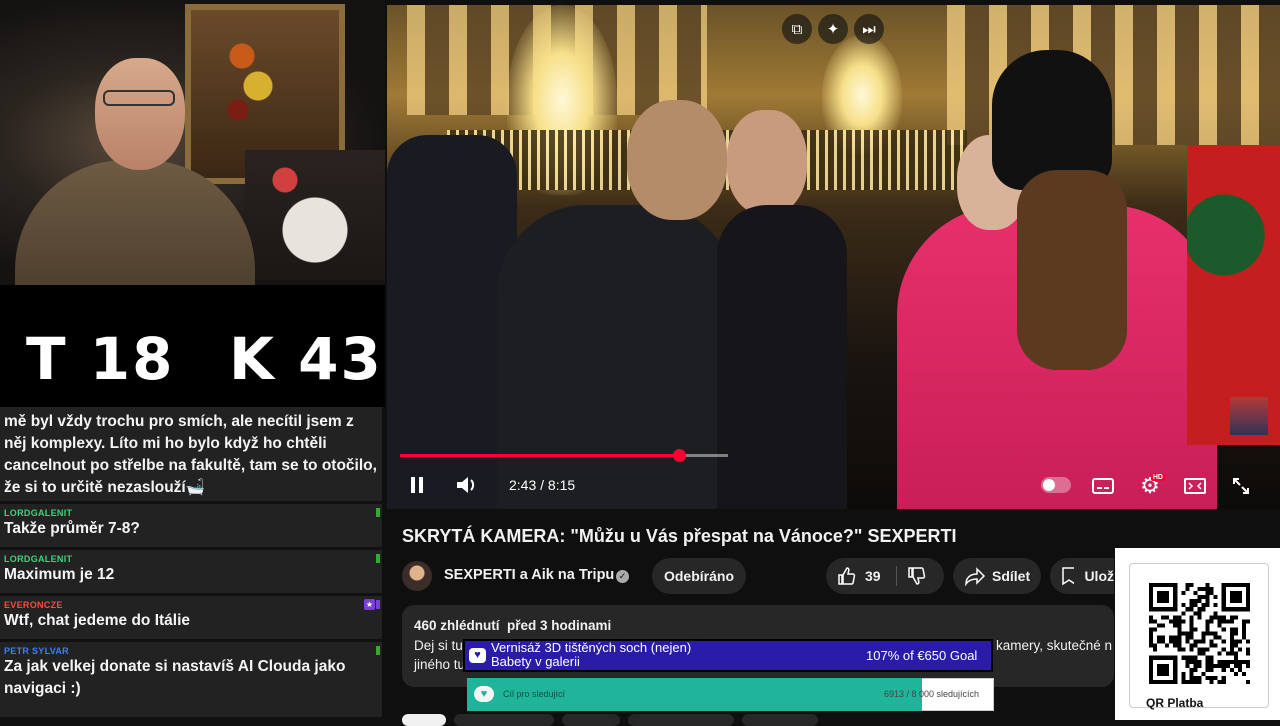 The height and width of the screenshot is (726, 1280). What do you see at coordinates (797, 29) in the screenshot?
I see `miniplayer-icon: ⧉` at bounding box center [797, 29].